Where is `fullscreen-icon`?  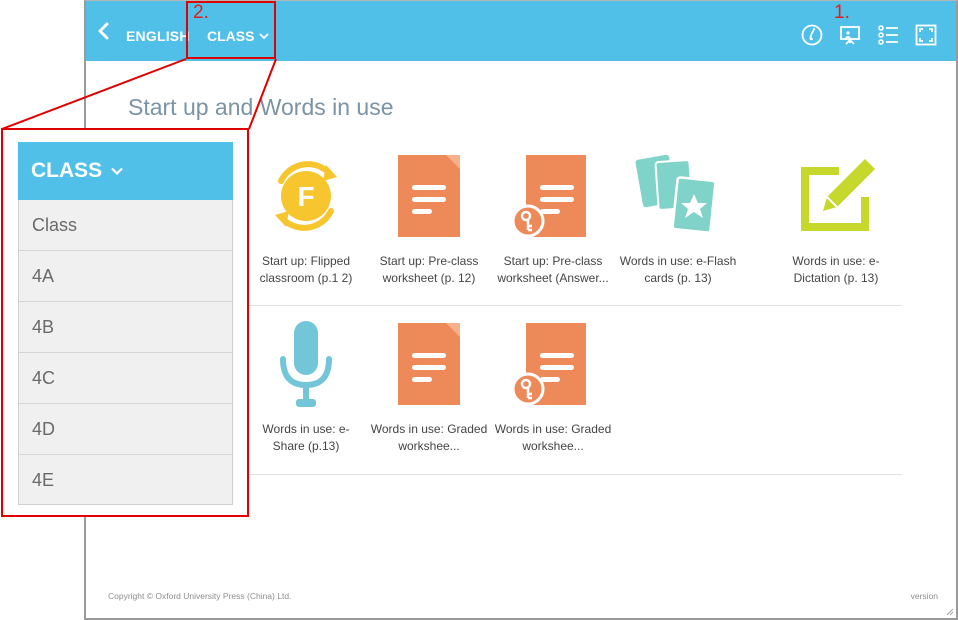
fullscreen-icon is located at coordinates (926, 35).